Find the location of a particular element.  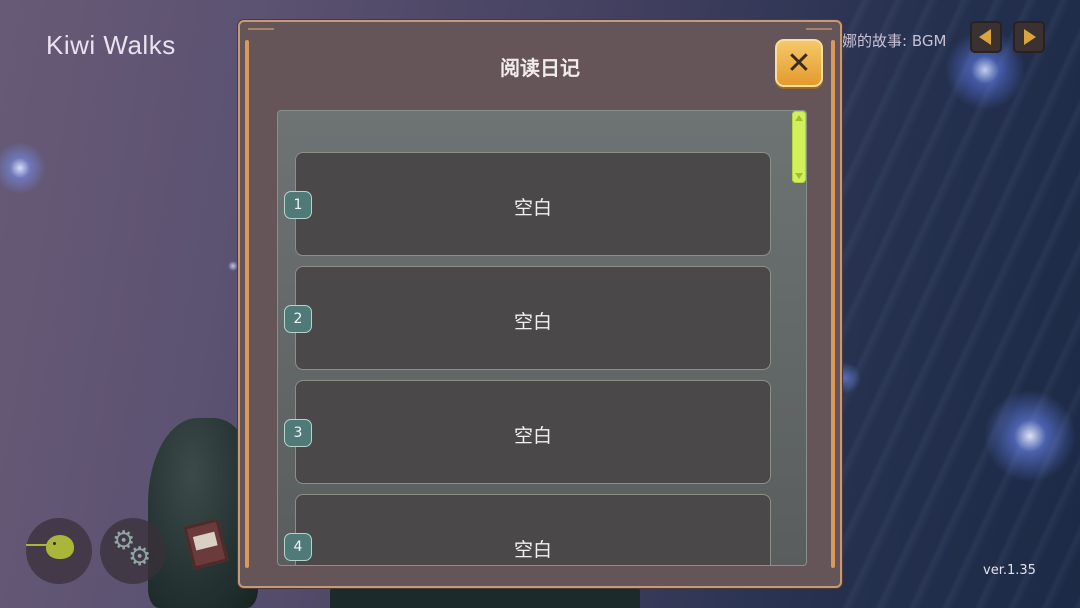

scrollbar-thumb is located at coordinates (799, 147).